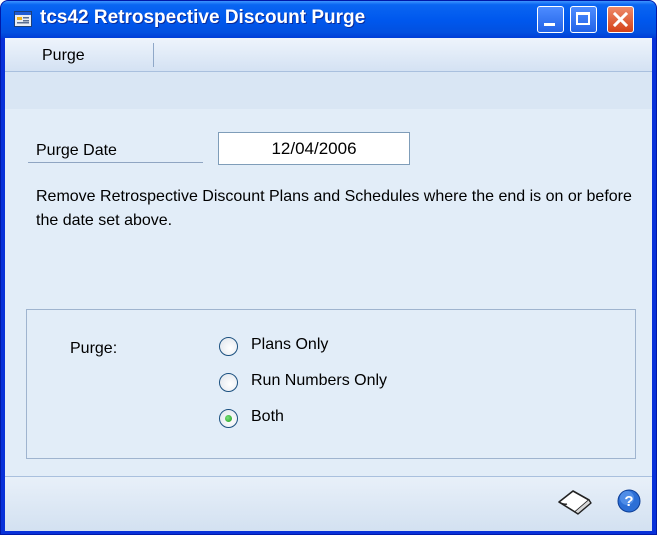 The width and height of the screenshot is (657, 535). I want to click on help-icon: ?, so click(629, 501).